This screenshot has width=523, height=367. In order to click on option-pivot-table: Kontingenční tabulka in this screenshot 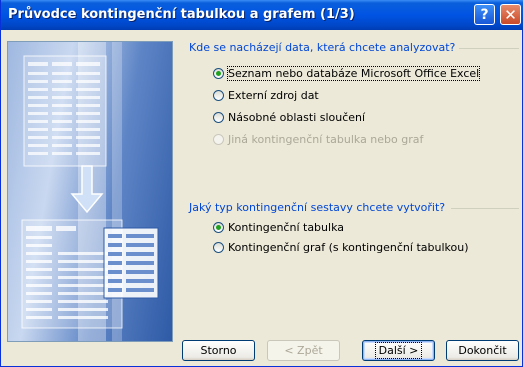, I will do `click(278, 227)`.